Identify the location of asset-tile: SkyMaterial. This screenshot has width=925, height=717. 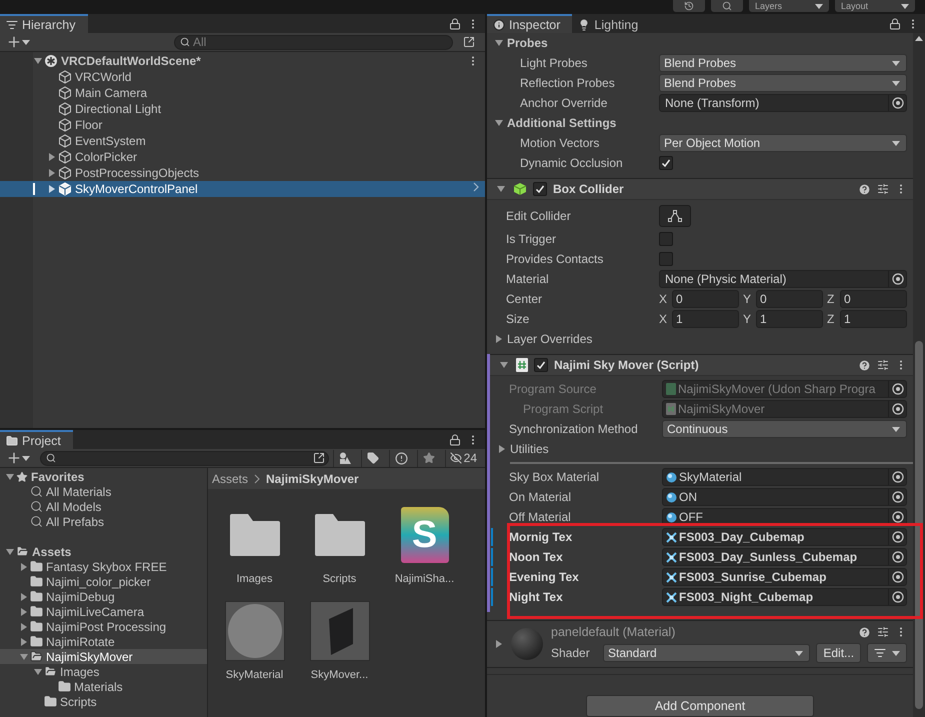
(254, 640).